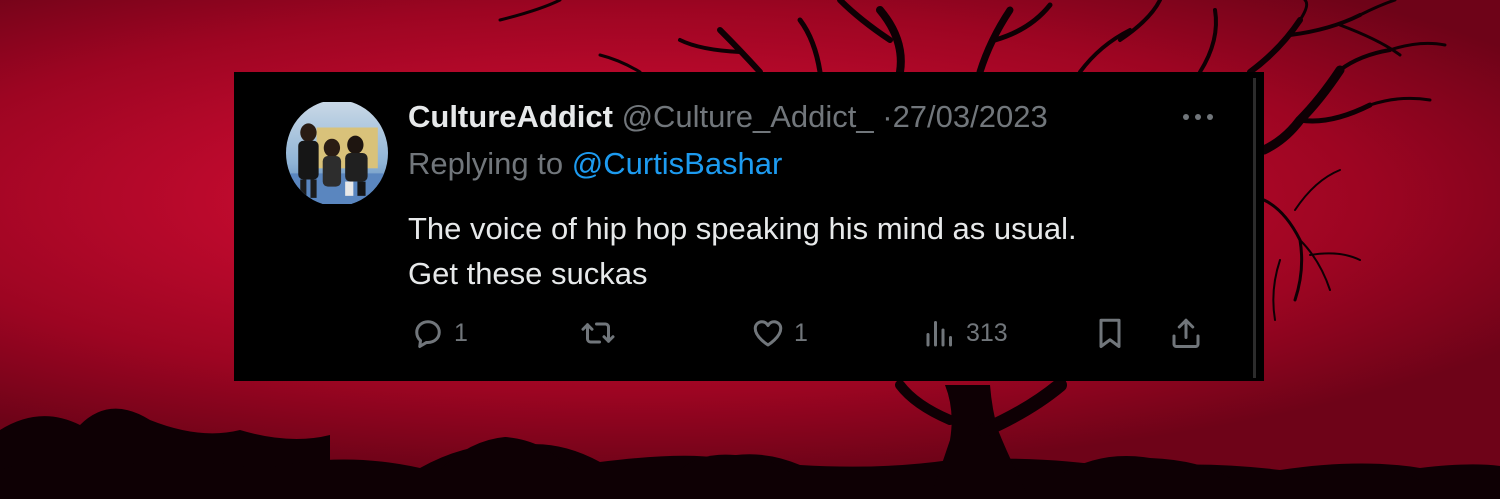 The height and width of the screenshot is (499, 1500). Describe the element at coordinates (528, 273) in the screenshot. I see `tweet-text-line: Get these suckas` at that location.